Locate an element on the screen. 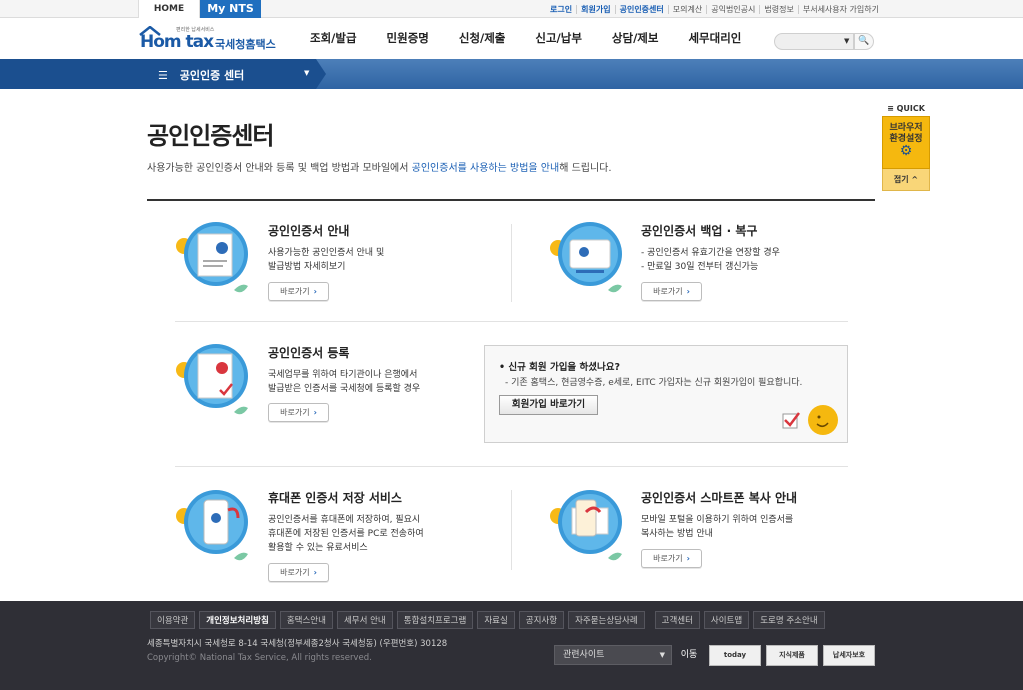 The image size is (1023, 690). desc-post: 해 드립니다. is located at coordinates (585, 168).